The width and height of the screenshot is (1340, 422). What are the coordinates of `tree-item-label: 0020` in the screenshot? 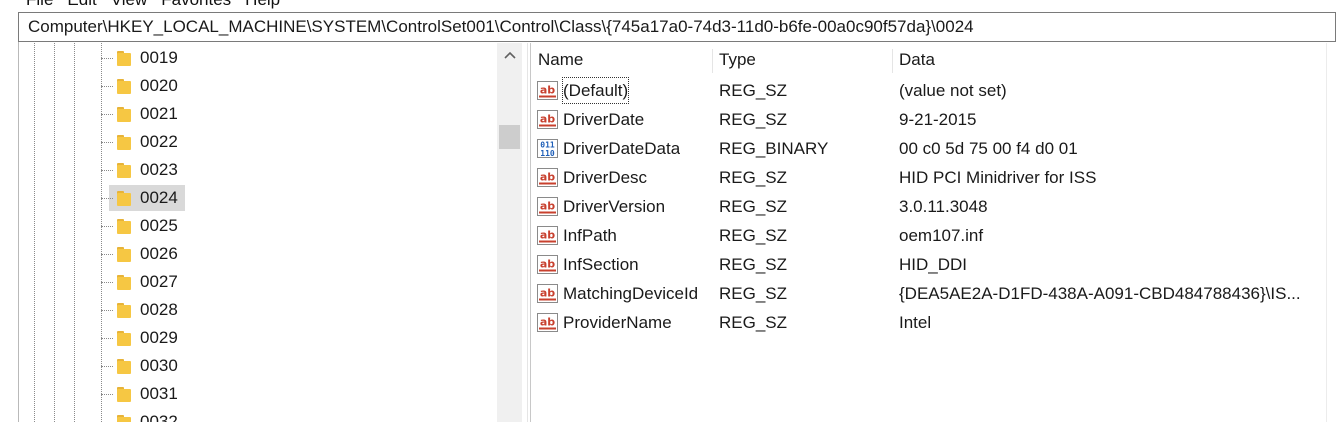 It's located at (159, 85).